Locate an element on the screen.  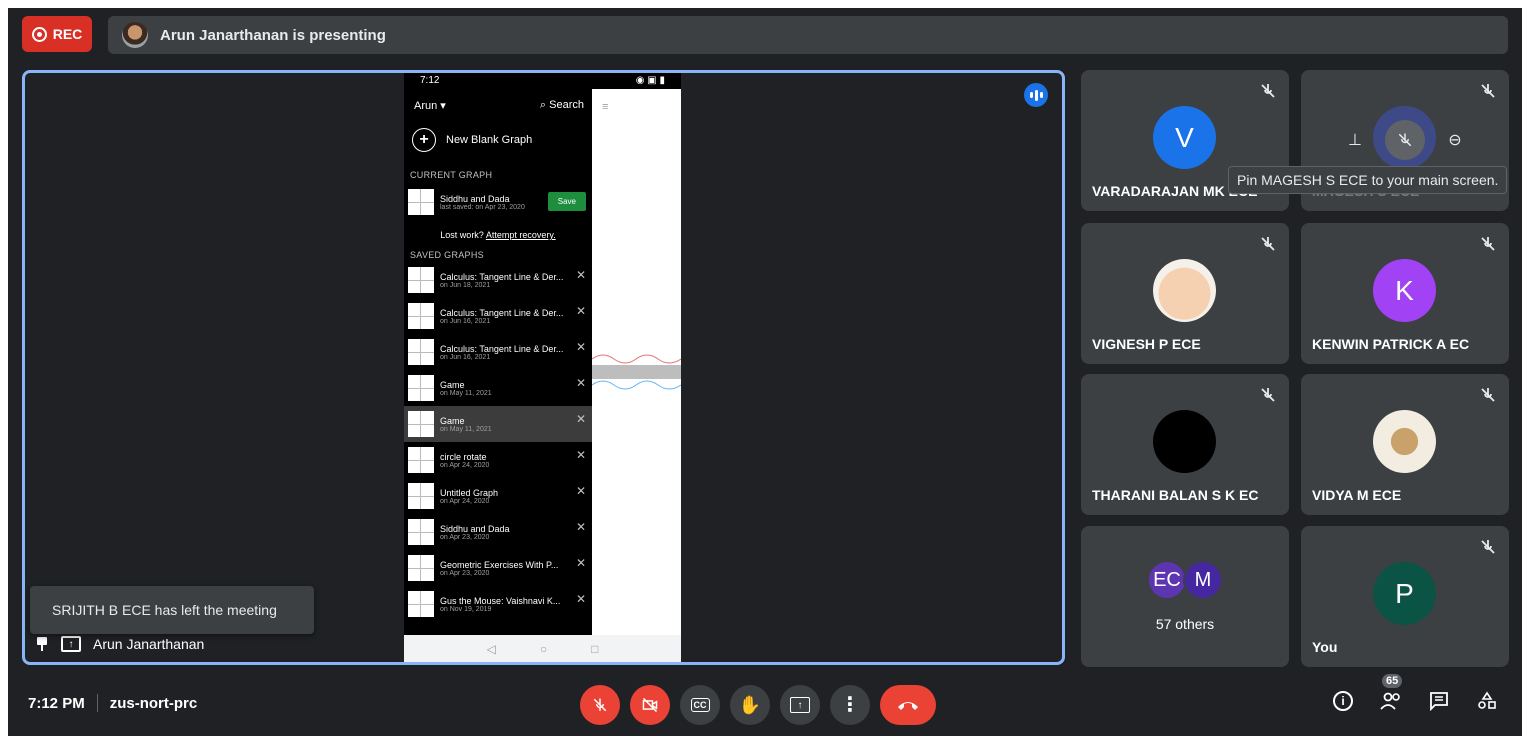
self-tile: P You is located at coordinates (1405, 596).